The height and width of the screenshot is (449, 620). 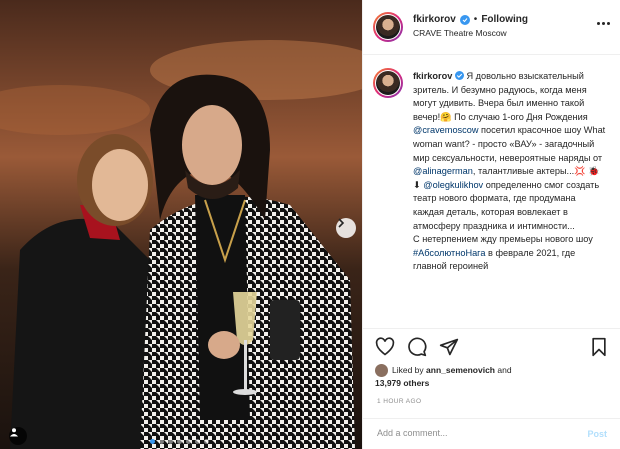 I want to click on post-comment-button: Post, so click(x=597, y=434).